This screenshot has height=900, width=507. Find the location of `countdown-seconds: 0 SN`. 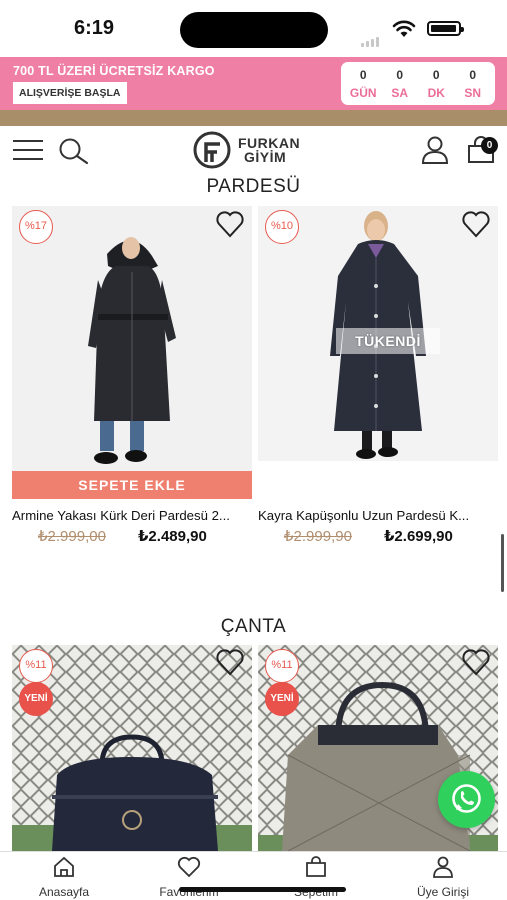

countdown-seconds: 0 SN is located at coordinates (473, 84).